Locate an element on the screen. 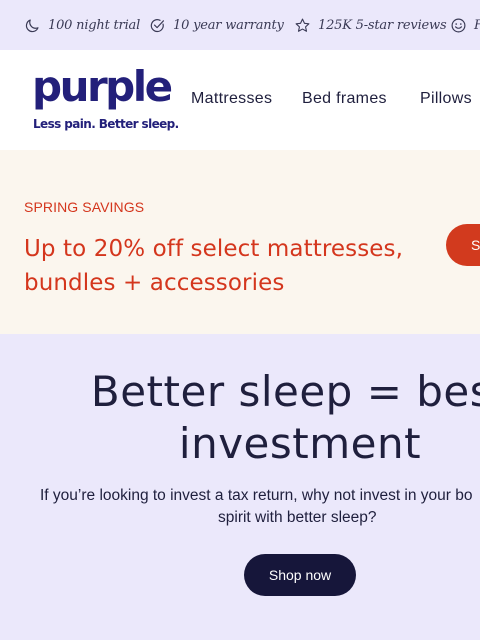 This screenshot has height=640, width=480. perk-trial: 100 night trial is located at coordinates (82, 25).